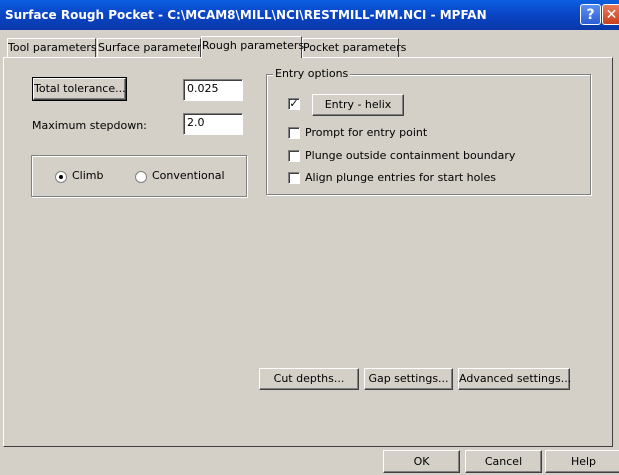  I want to click on prompt-entry-label: Prompt for entry point, so click(366, 132).